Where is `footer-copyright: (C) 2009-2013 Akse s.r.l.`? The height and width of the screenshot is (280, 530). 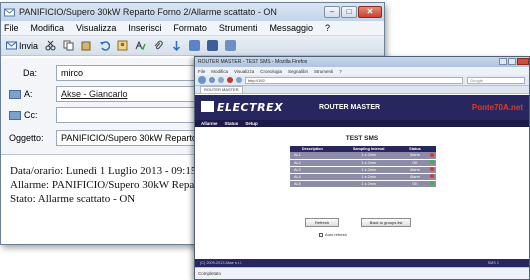 footer-copyright: (C) 2009-2013 Akse s.r.l. is located at coordinates (221, 263).